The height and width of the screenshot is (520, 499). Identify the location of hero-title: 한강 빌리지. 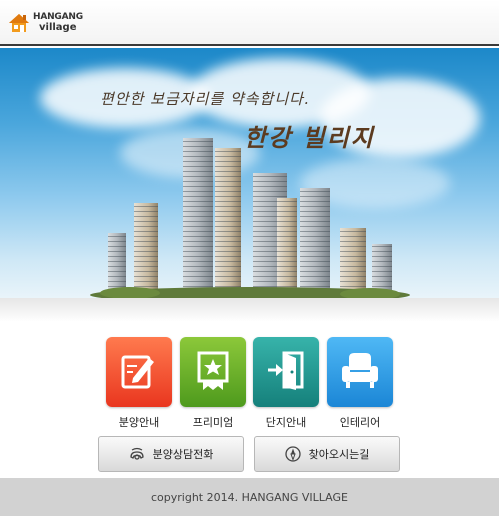
(309, 137).